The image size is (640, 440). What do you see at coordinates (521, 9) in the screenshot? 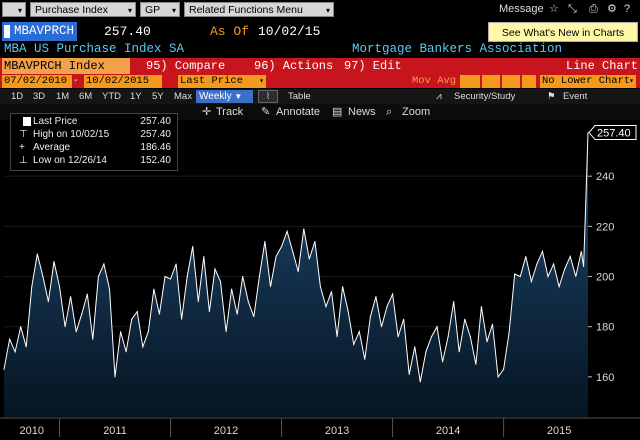
I see `message-button: Message` at bounding box center [521, 9].